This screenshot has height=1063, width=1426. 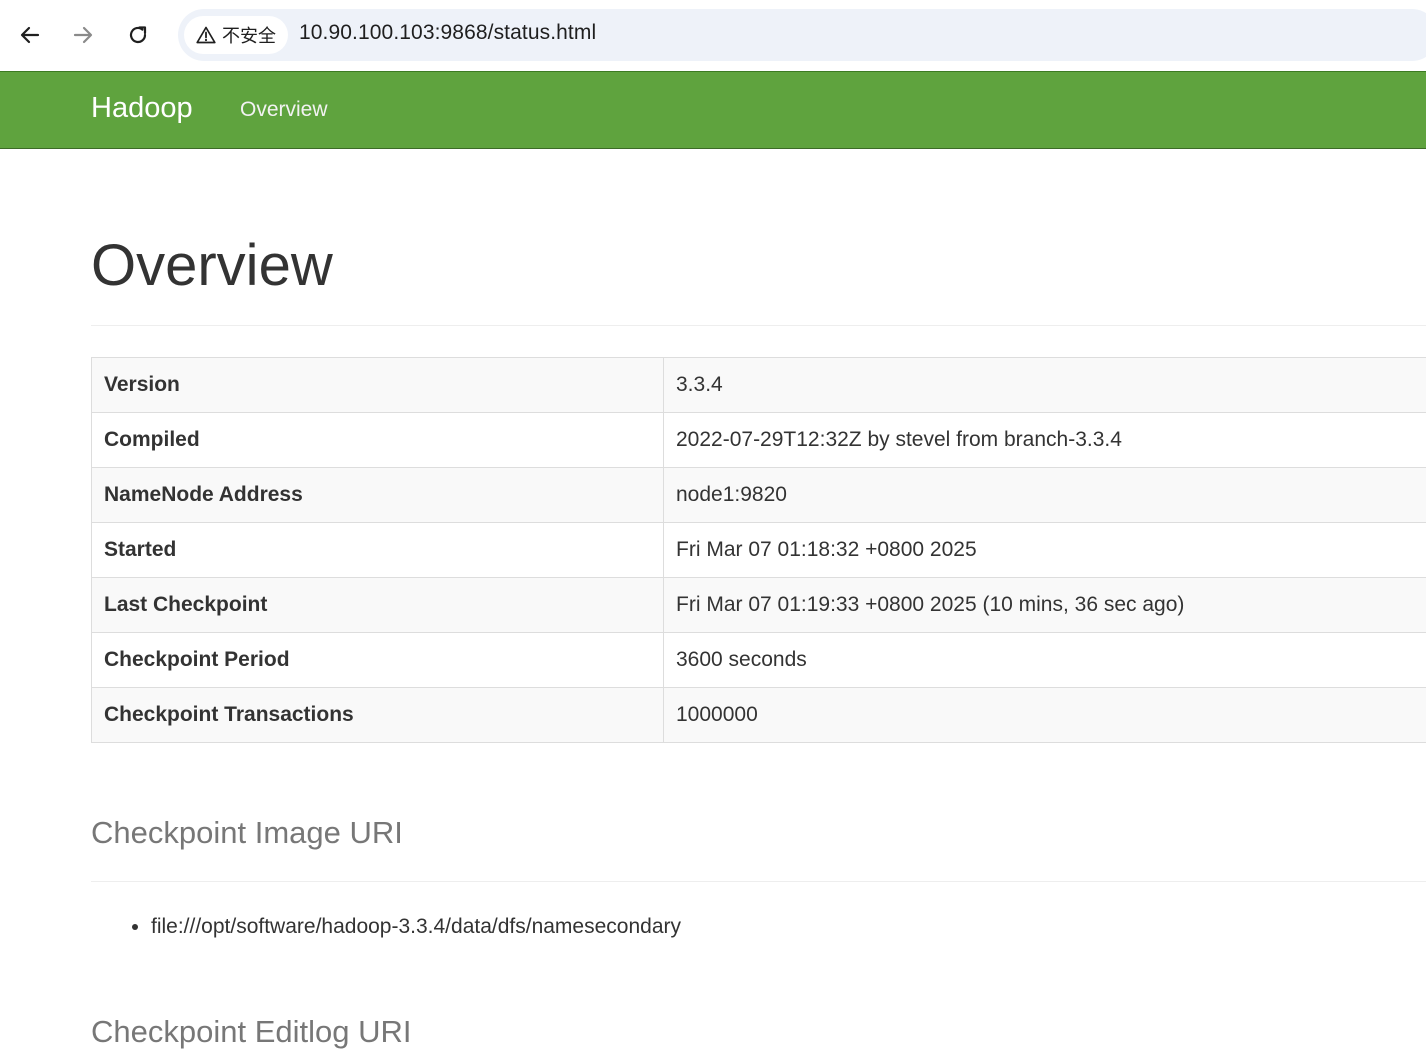 I want to click on table-row: Checkpoint Period 3600 seconds, so click(x=758, y=660).